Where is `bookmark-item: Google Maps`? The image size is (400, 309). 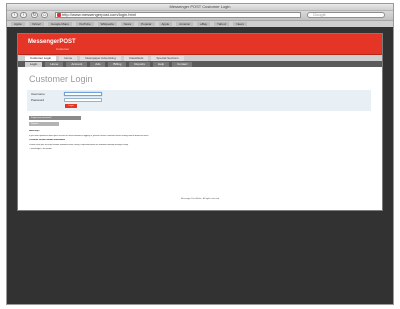 bookmark-item: Google Maps is located at coordinates (59, 24).